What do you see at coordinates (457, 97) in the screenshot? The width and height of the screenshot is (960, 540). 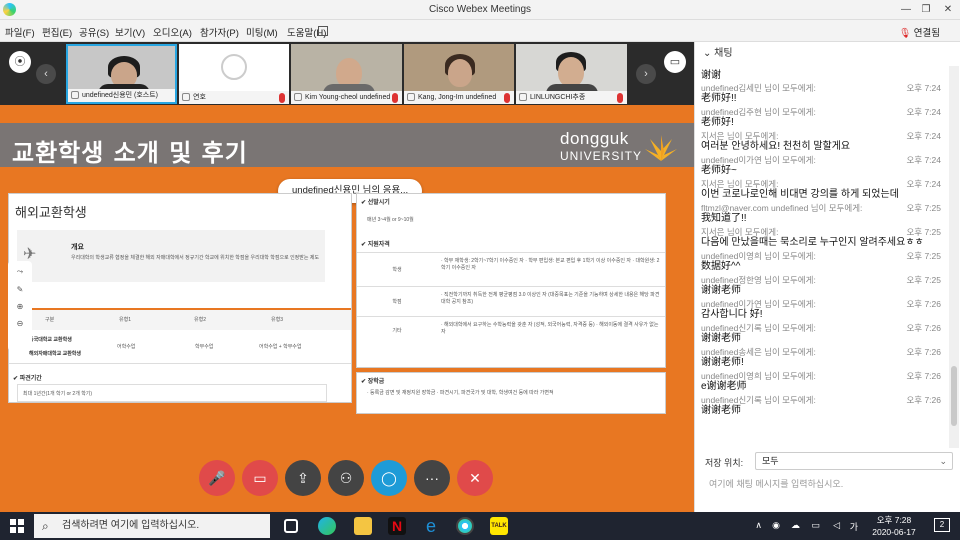 I see `participant-name: Kang, Jong-Im undefined` at bounding box center [457, 97].